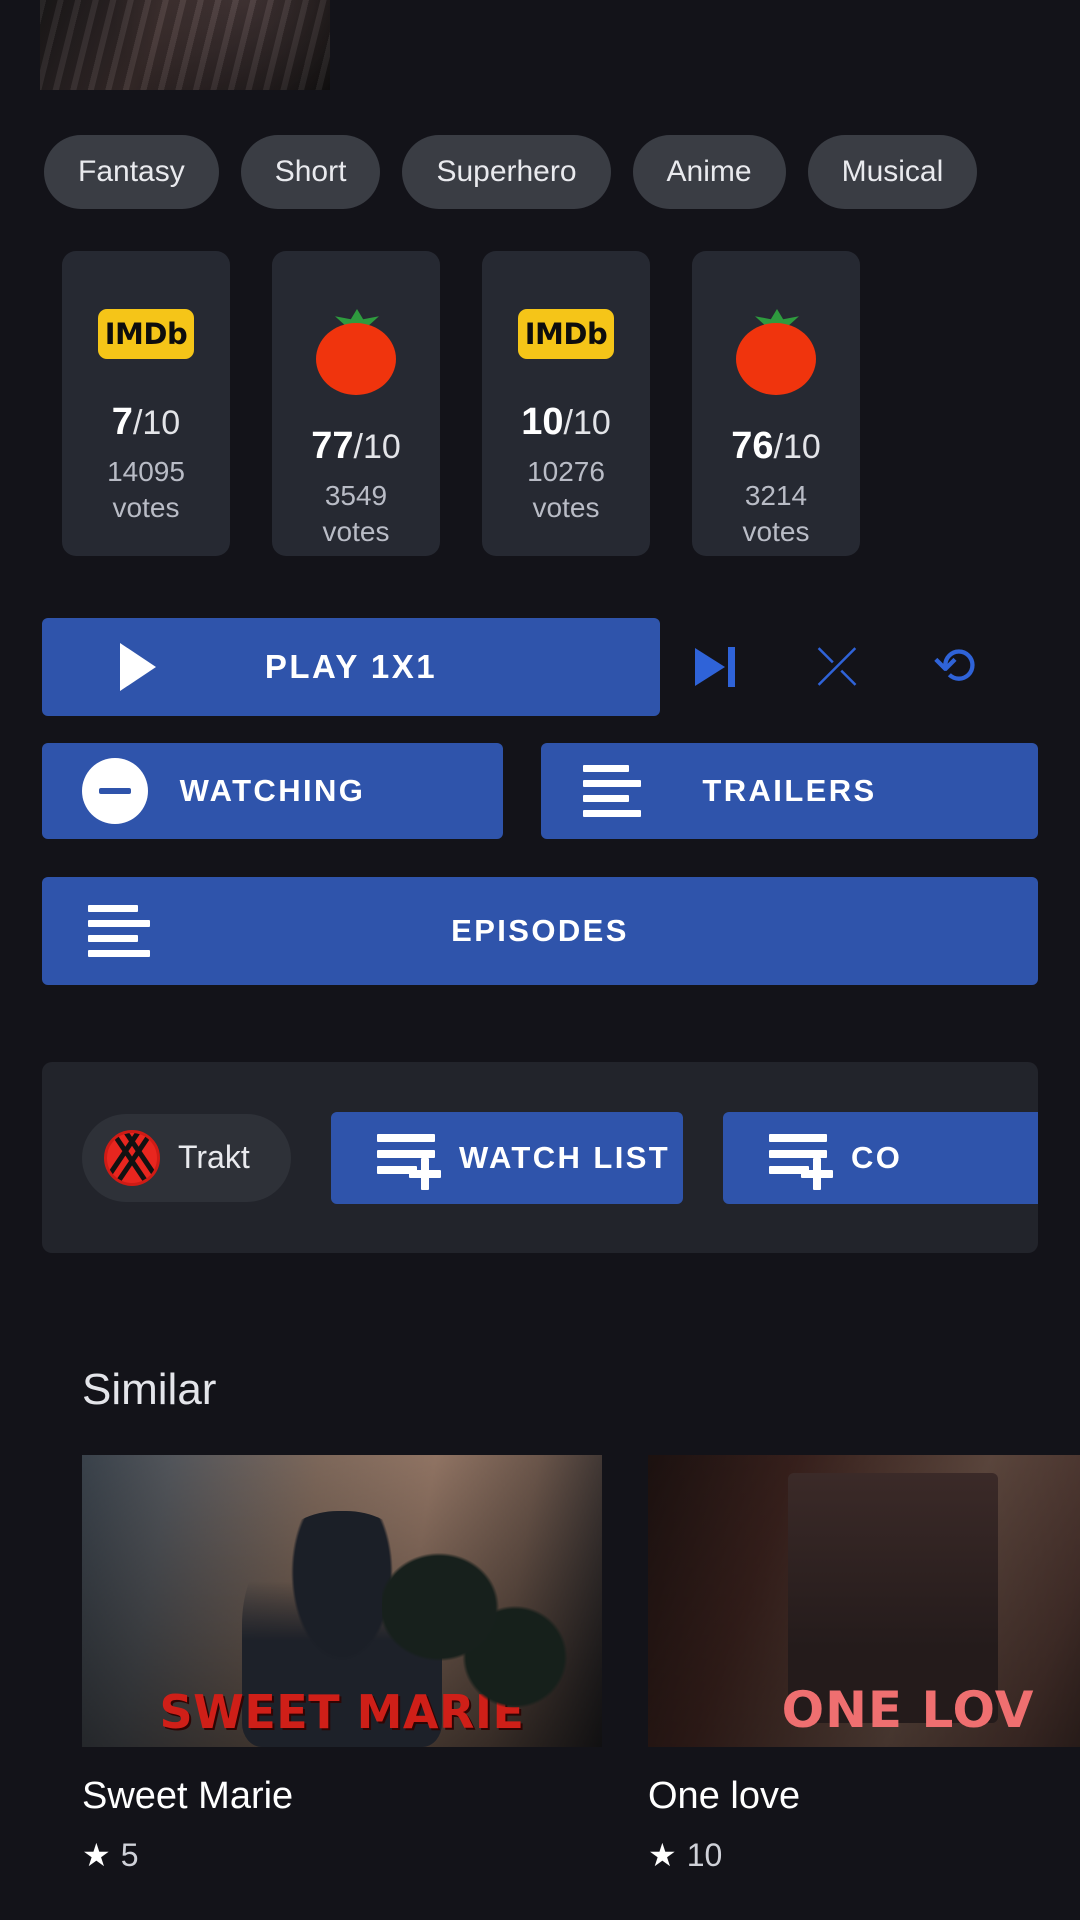 The height and width of the screenshot is (1920, 1080). Describe the element at coordinates (864, 1855) in the screenshot. I see `similar-card-rating: ★ 10` at that location.